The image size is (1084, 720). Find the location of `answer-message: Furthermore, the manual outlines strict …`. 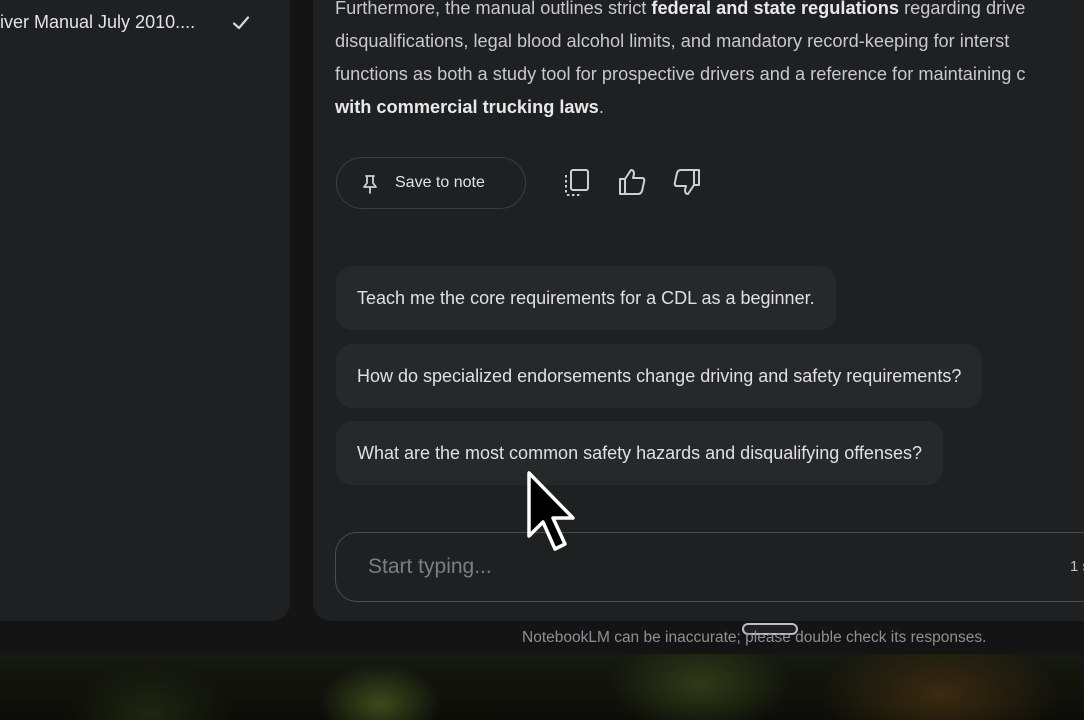

answer-message: Furthermore, the manual outlines strict … is located at coordinates (709, 62).